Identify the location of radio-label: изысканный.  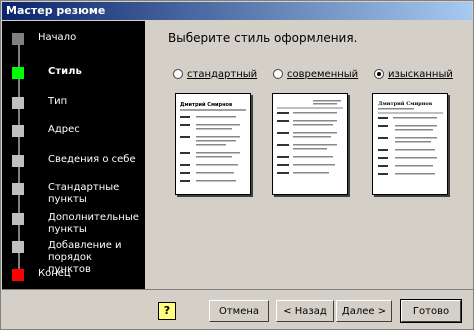
(420, 74).